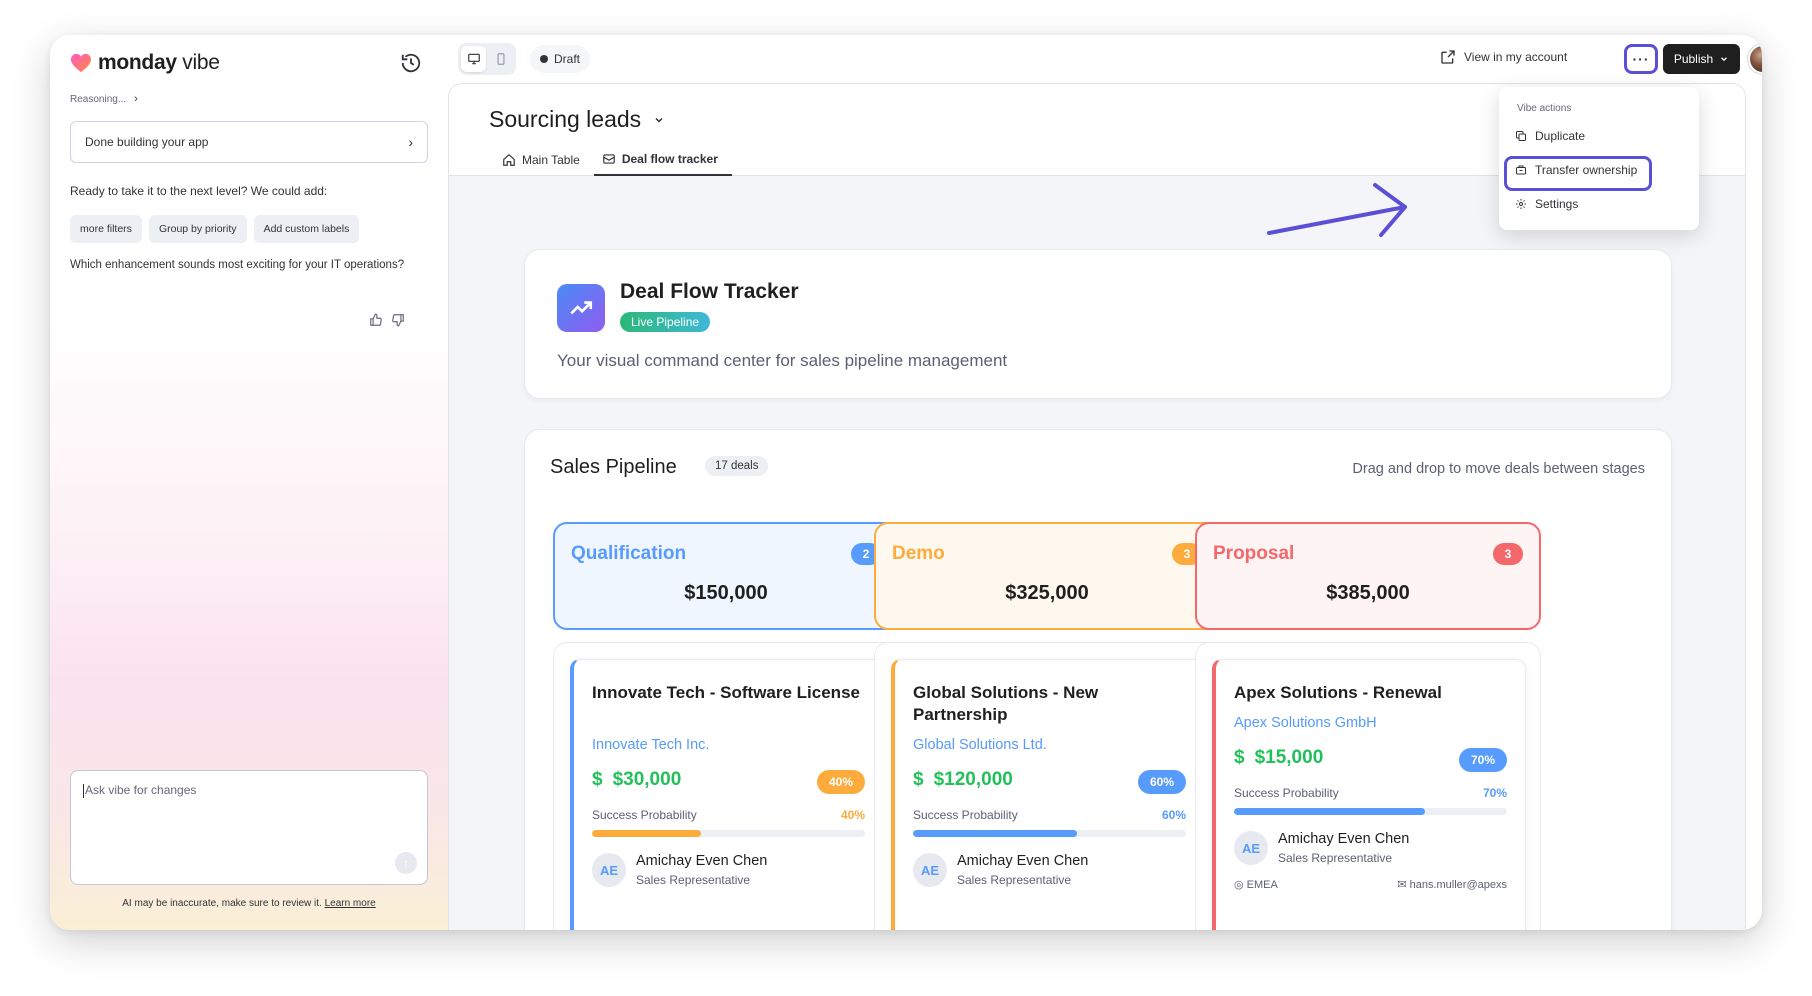  What do you see at coordinates (567, 59) in the screenshot?
I see `draft-label: Draft` at bounding box center [567, 59].